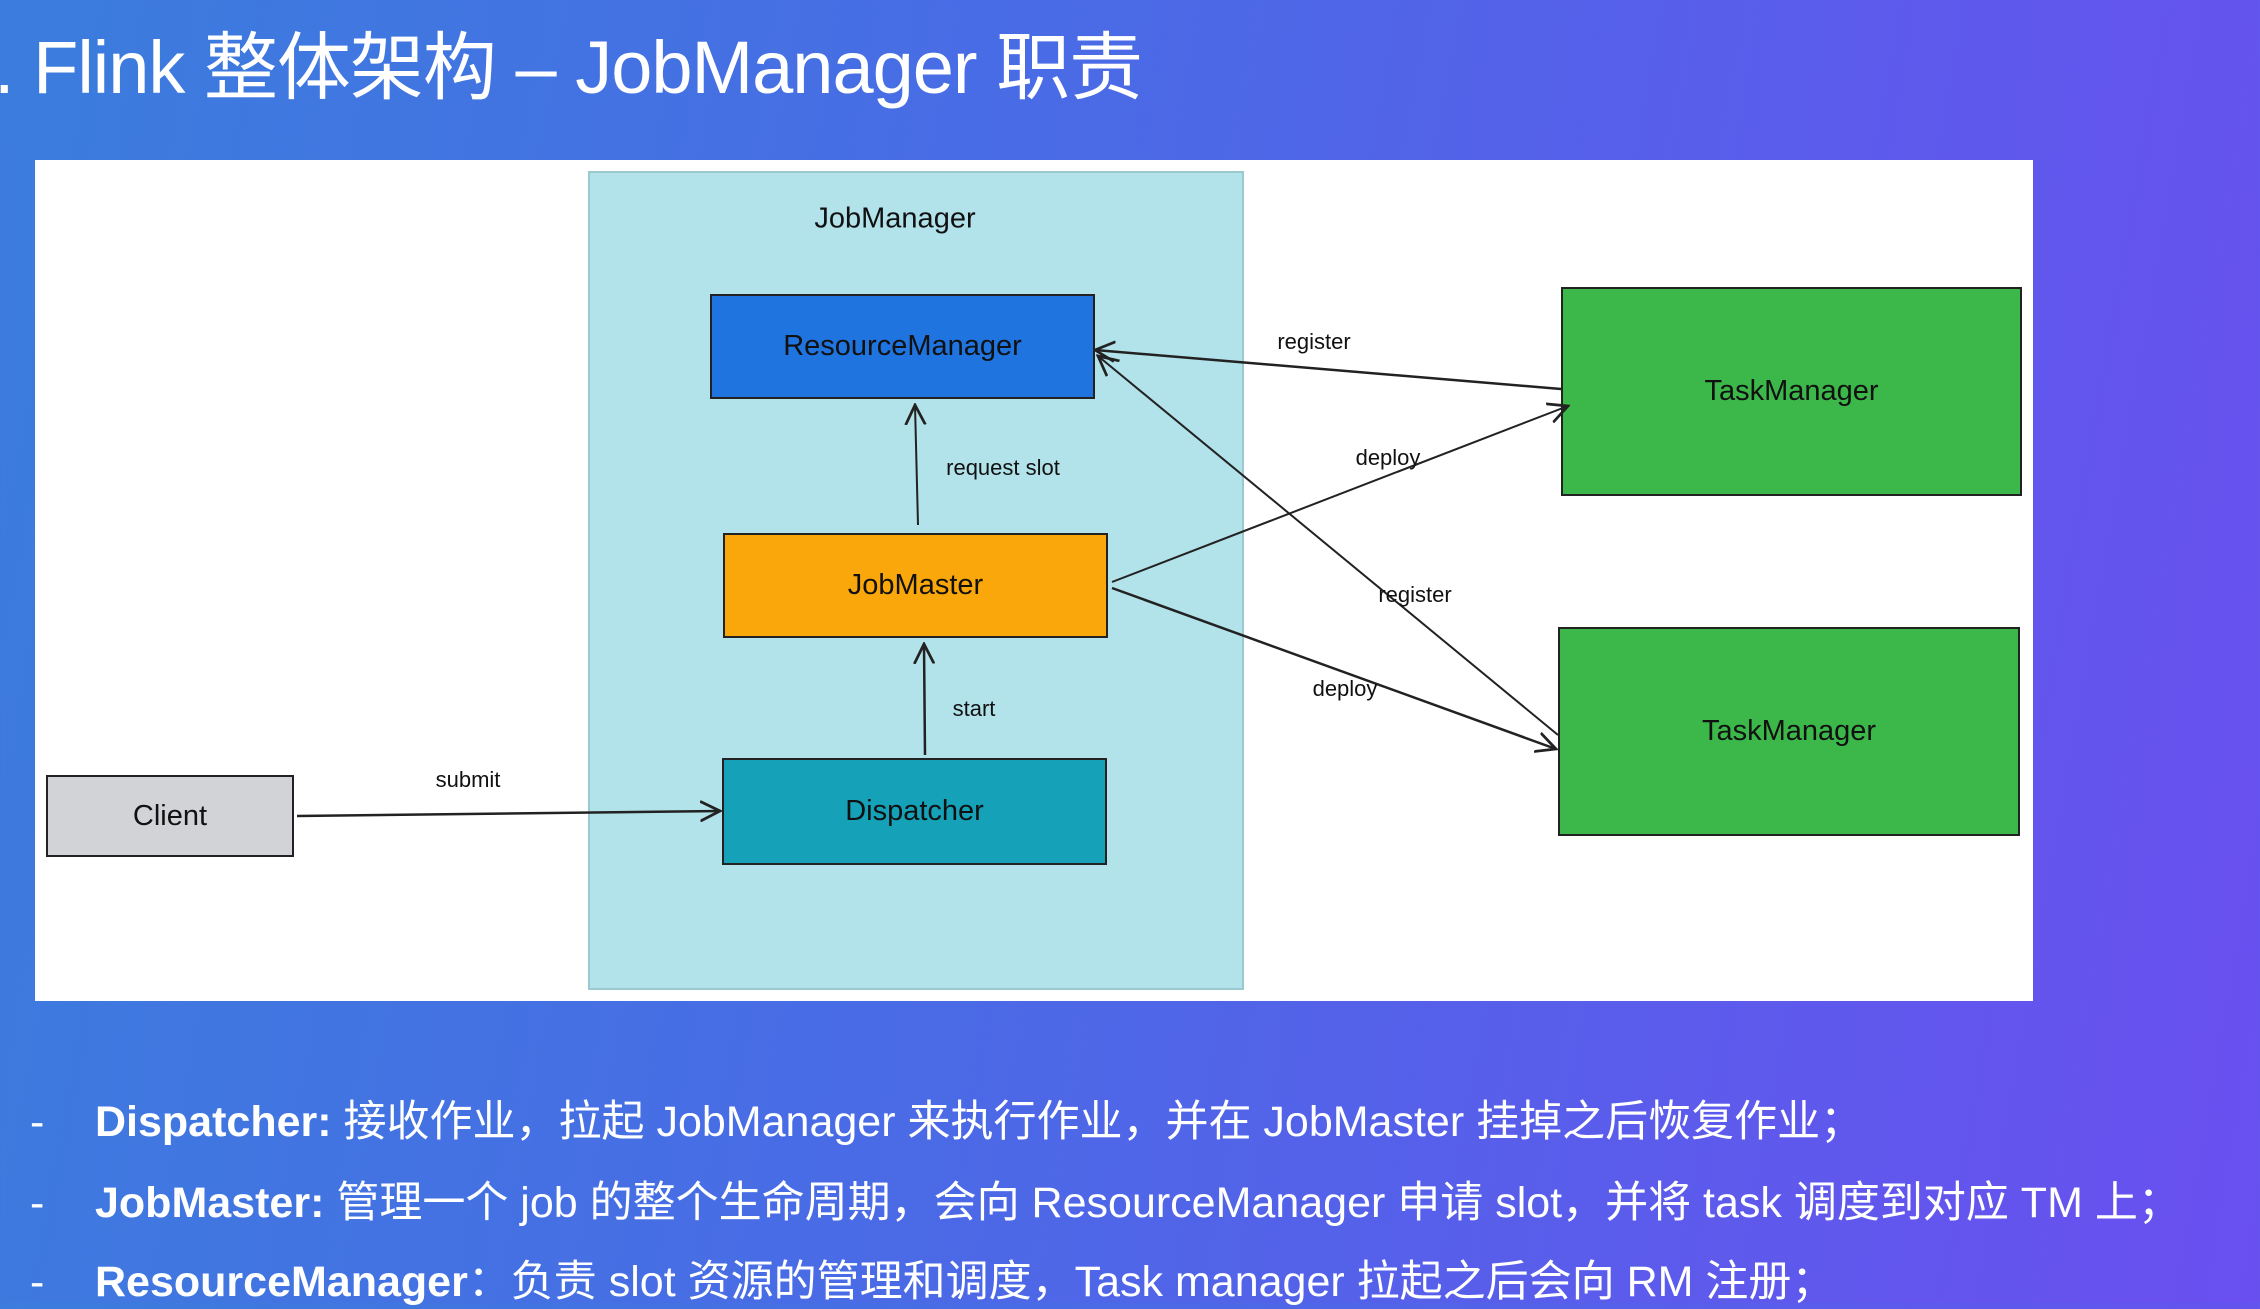 This screenshot has height=1309, width=2260. I want to click on bullet-term: Dispatcher:, so click(213, 1122).